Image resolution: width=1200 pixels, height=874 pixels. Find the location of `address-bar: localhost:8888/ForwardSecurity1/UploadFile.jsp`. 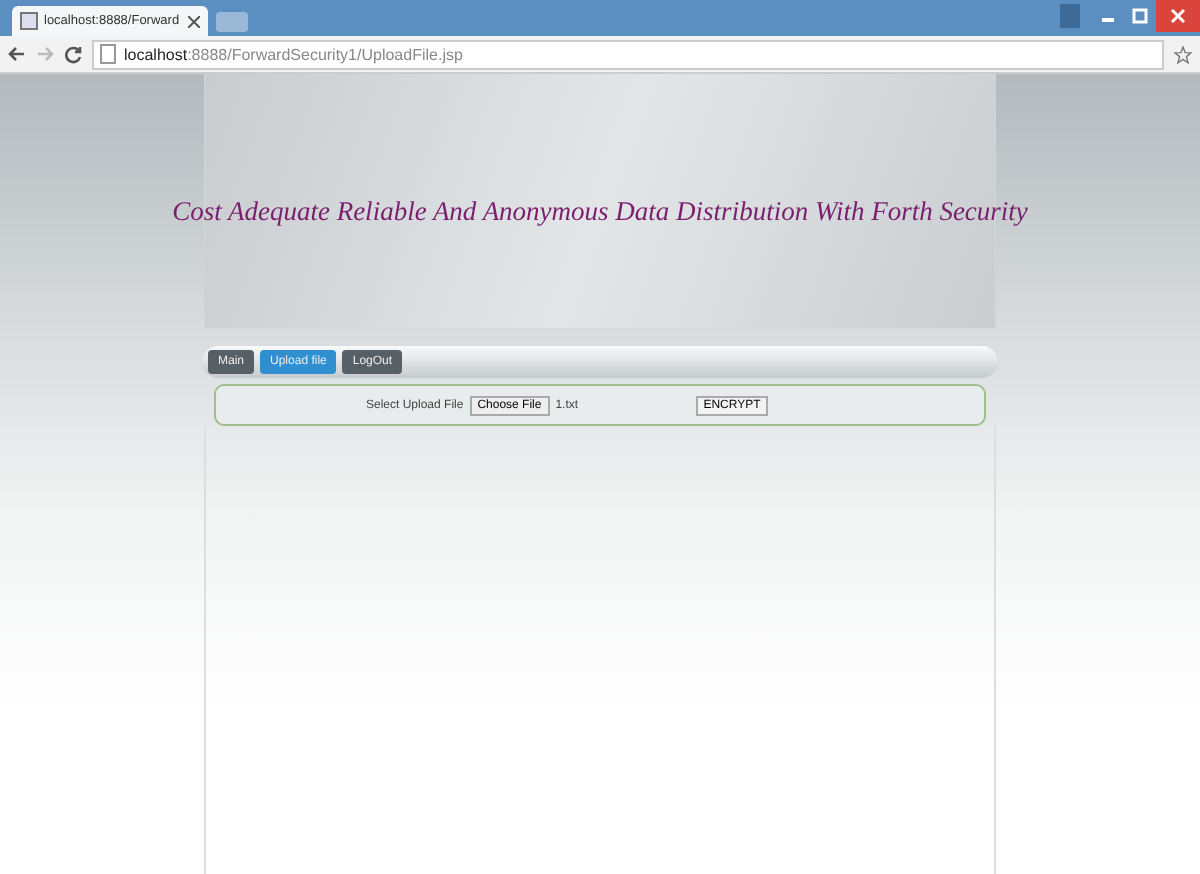

address-bar: localhost:8888/ForwardSecurity1/UploadFile.jsp is located at coordinates (628, 54).